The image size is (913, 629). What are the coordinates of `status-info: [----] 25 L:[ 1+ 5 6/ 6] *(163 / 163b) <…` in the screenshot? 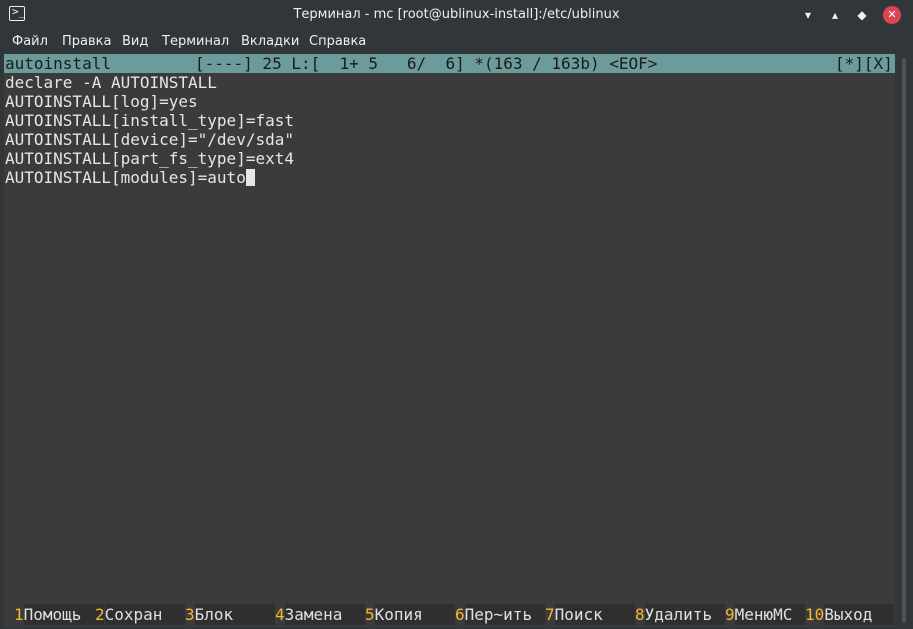 It's located at (426, 63).